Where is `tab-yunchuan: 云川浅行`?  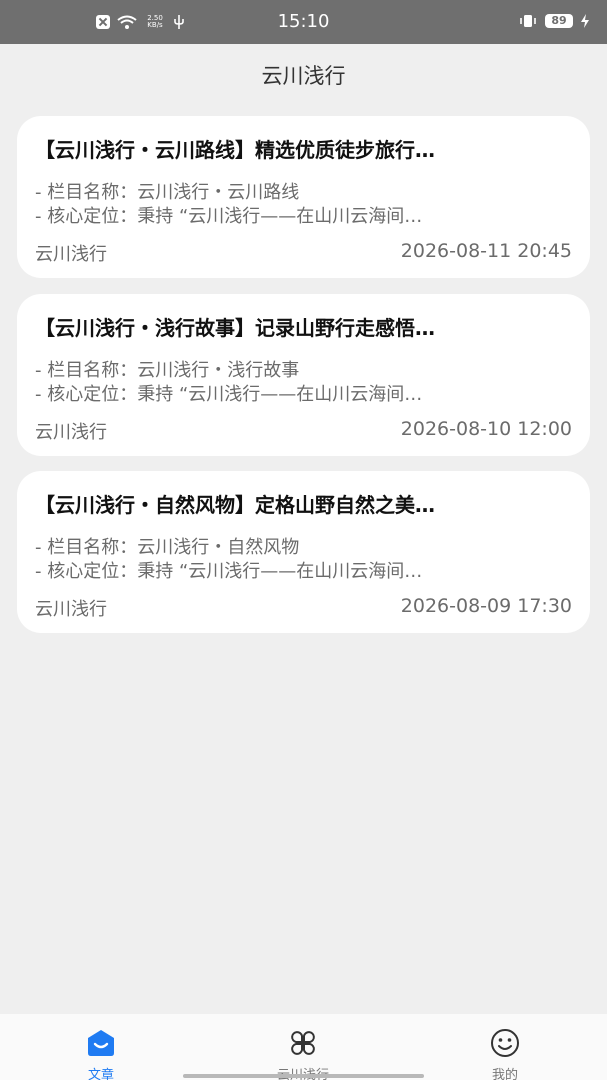 tab-yunchuan: 云川浅行 is located at coordinates (303, 1047).